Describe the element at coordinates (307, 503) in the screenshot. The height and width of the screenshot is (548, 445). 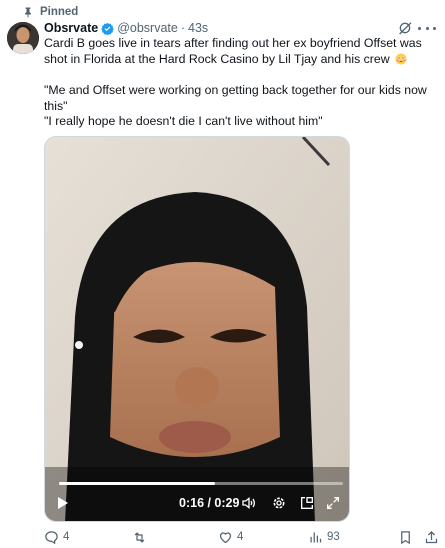
I see `pip-icon` at that location.